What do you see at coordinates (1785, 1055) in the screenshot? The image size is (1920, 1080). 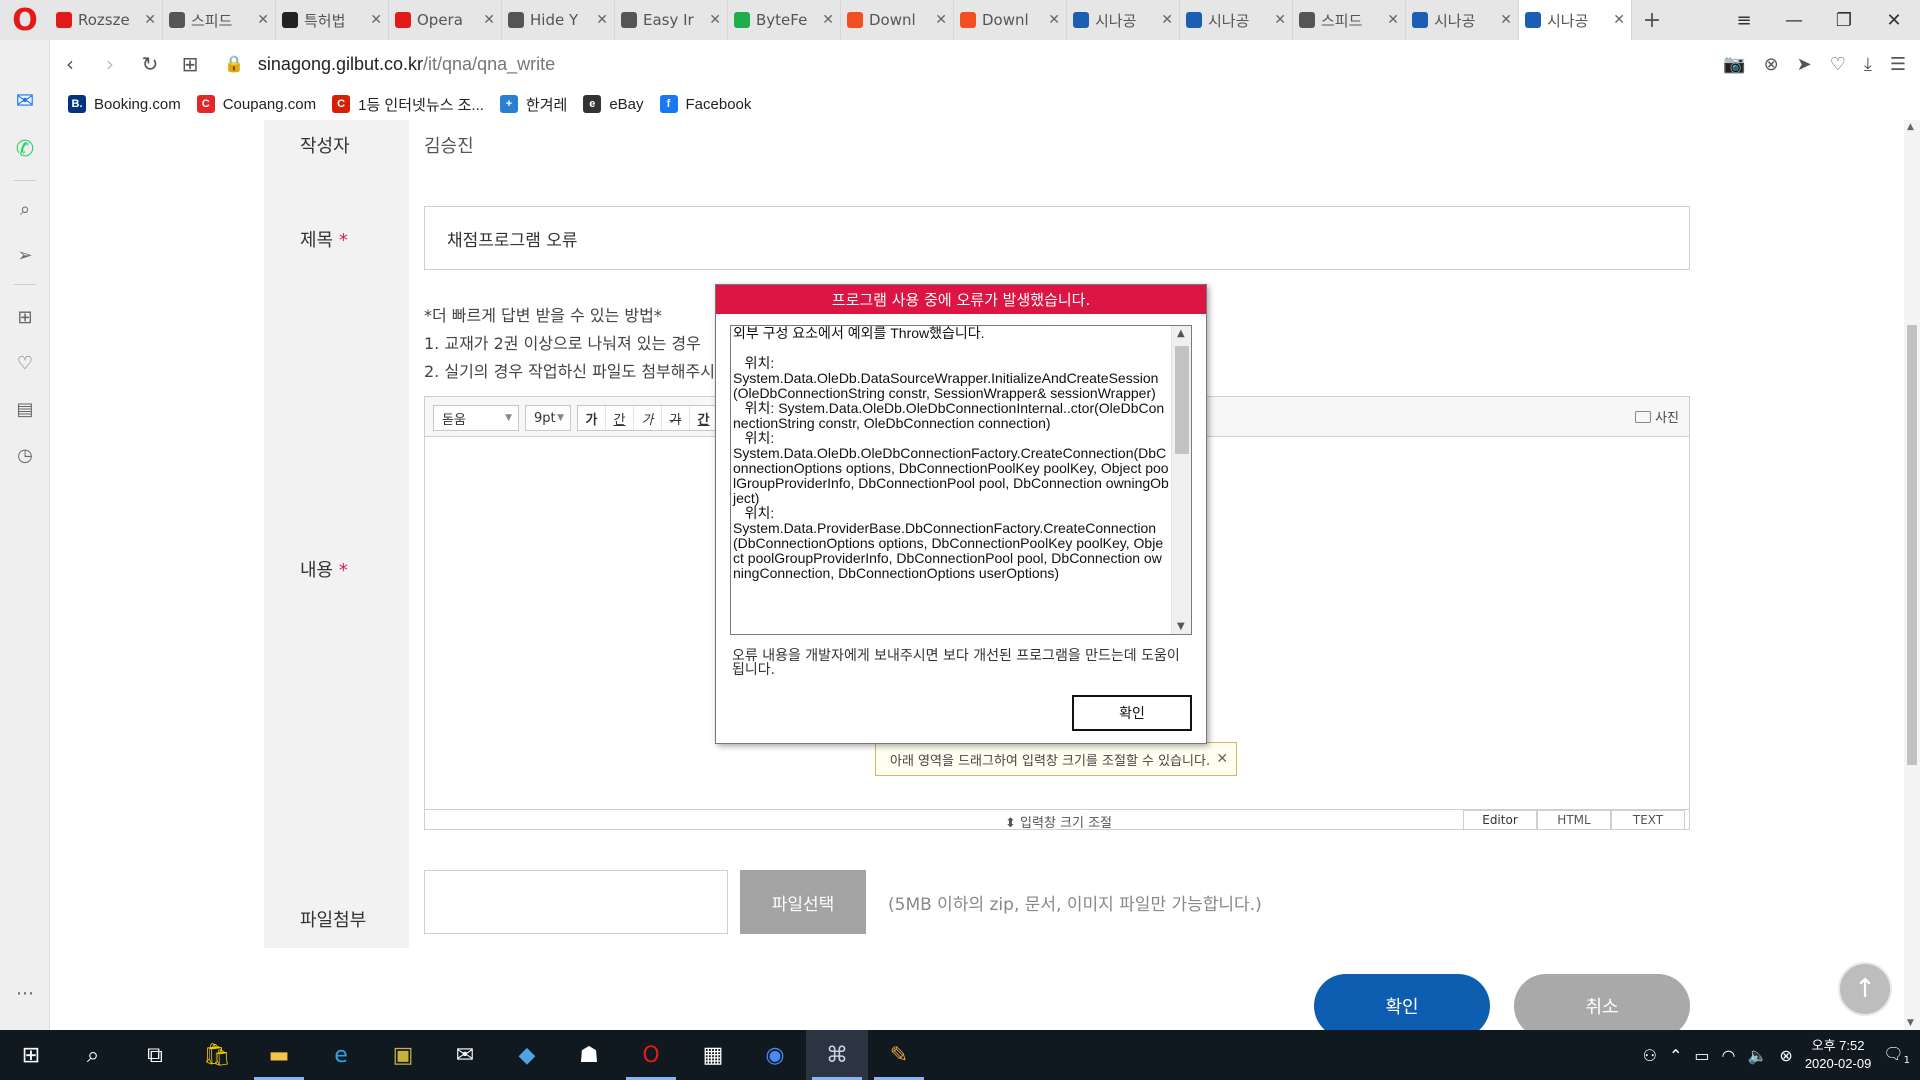 I see `status-icon: ⊗` at bounding box center [1785, 1055].